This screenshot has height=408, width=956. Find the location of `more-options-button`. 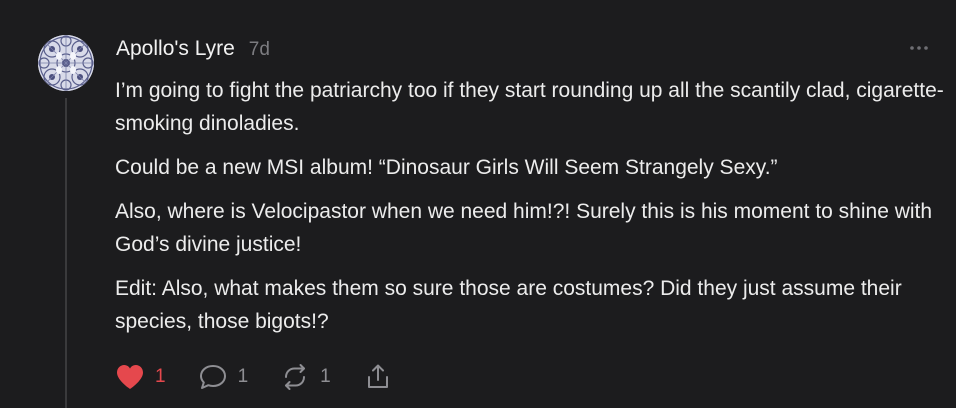

more-options-button is located at coordinates (919, 48).